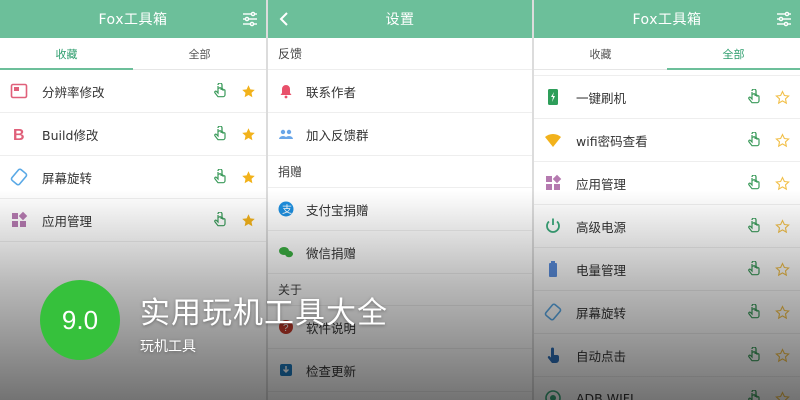 This screenshot has height=400, width=800. I want to click on item-label: 支付宝捐赠, so click(337, 210).